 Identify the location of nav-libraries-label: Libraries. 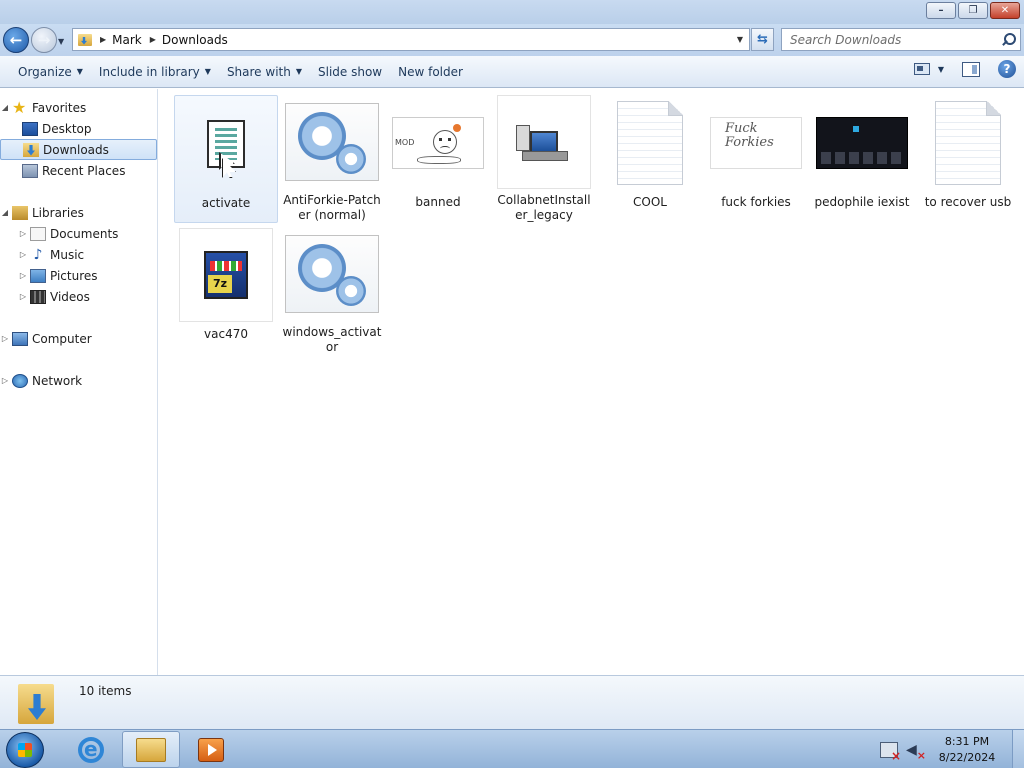
(58, 212).